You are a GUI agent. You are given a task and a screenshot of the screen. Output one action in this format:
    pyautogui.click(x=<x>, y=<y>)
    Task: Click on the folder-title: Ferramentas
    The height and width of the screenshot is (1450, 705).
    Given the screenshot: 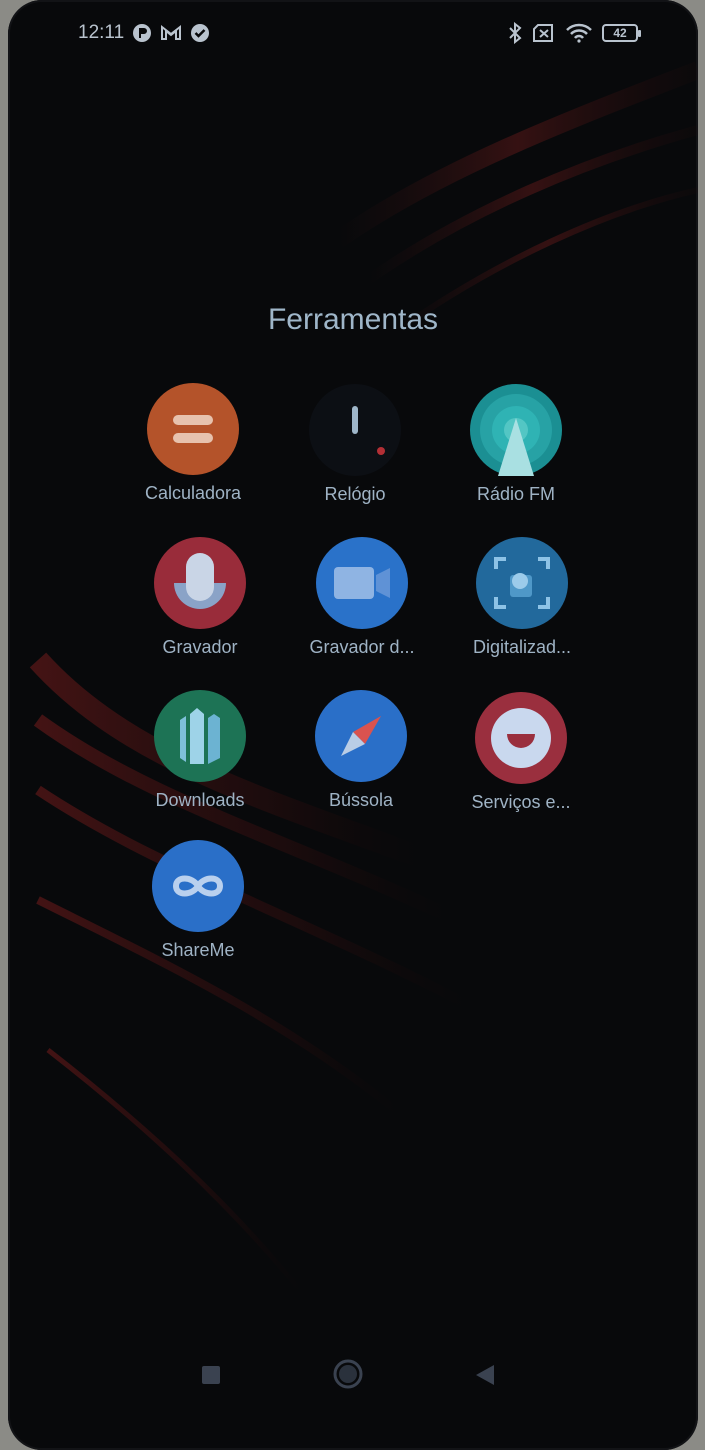 What is the action you would take?
    pyautogui.click(x=353, y=319)
    